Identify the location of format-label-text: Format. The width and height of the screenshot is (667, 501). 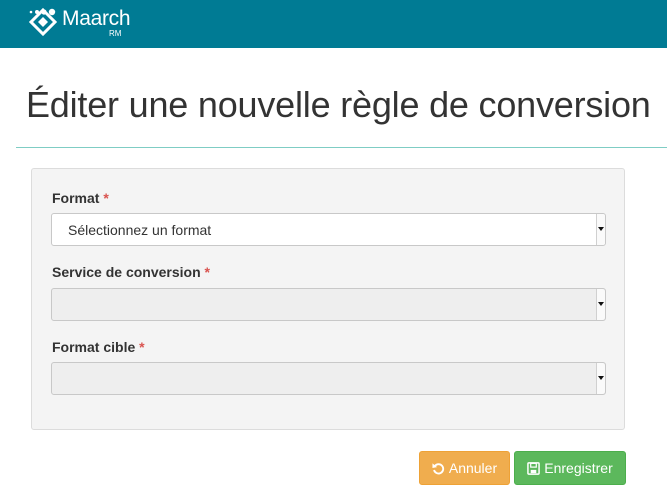
(76, 198).